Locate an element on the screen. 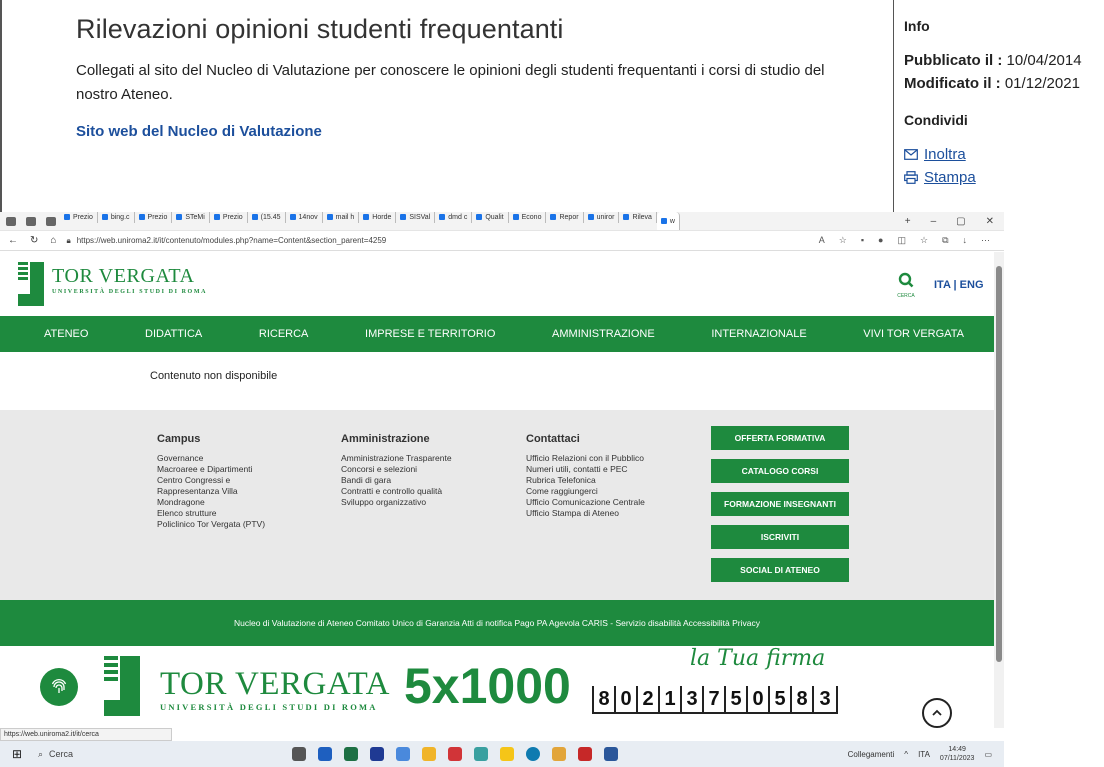 This screenshot has width=1104, height=767. minimize-icon: – is located at coordinates (934, 221).